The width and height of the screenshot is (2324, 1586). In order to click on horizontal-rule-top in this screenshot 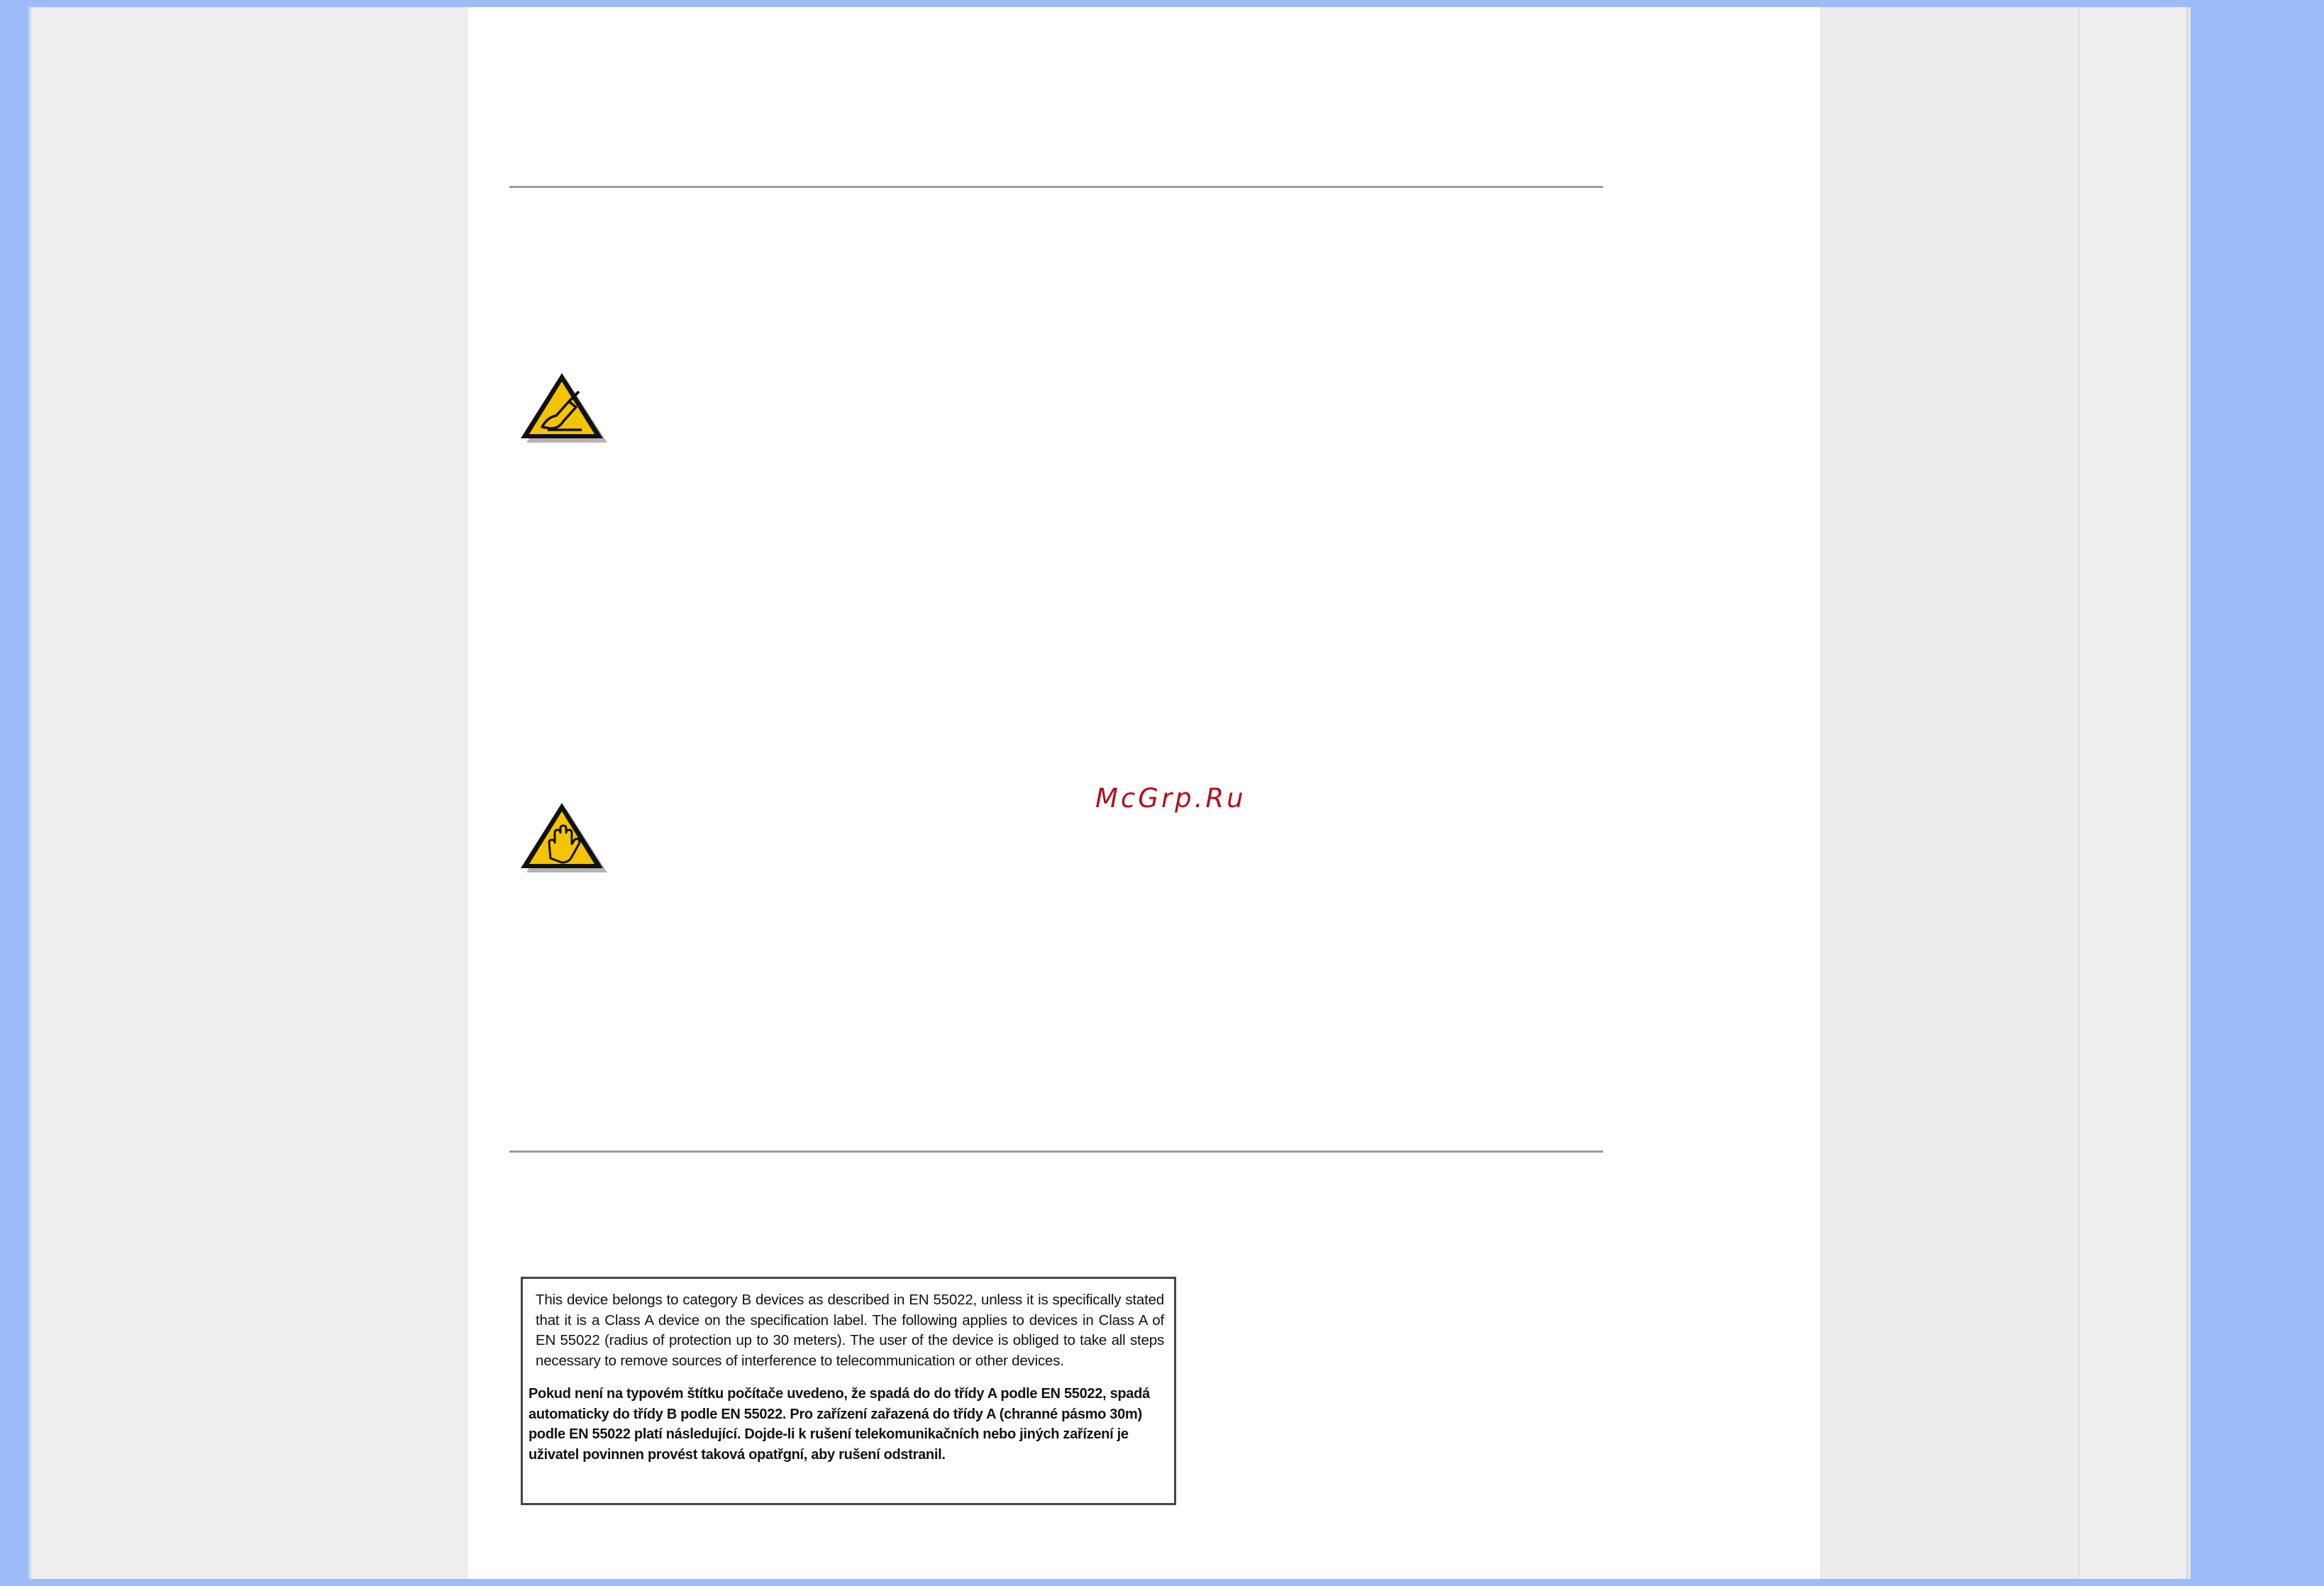, I will do `click(1056, 187)`.